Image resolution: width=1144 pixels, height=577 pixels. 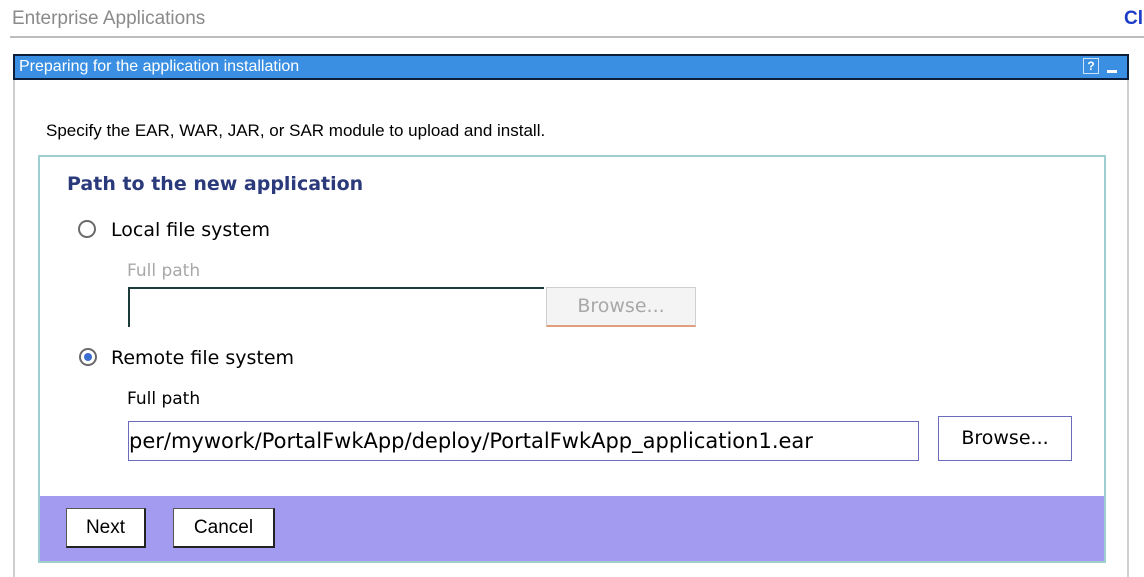 I want to click on local-file-system-label: Local file system, so click(x=190, y=230).